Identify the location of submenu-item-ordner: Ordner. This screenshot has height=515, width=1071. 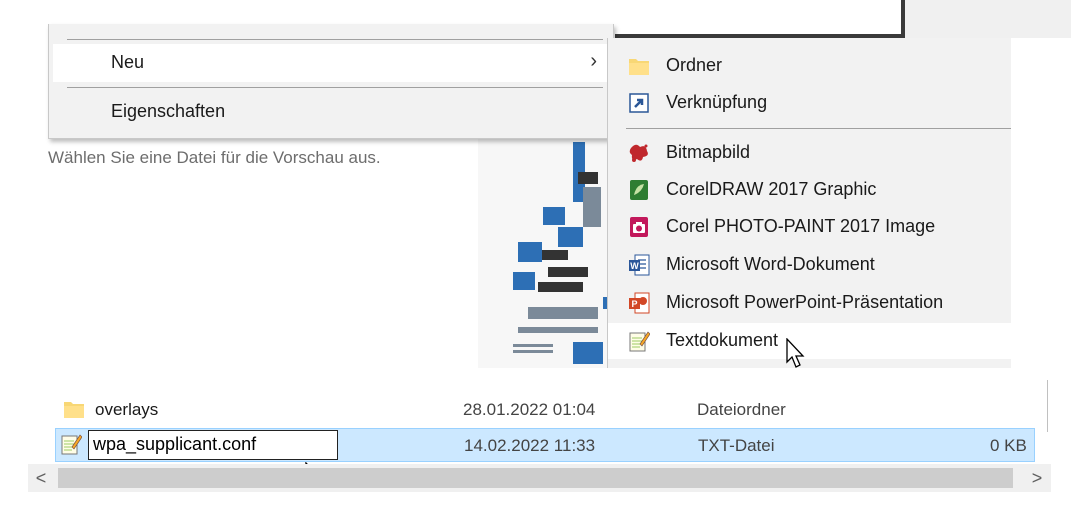
(809, 66).